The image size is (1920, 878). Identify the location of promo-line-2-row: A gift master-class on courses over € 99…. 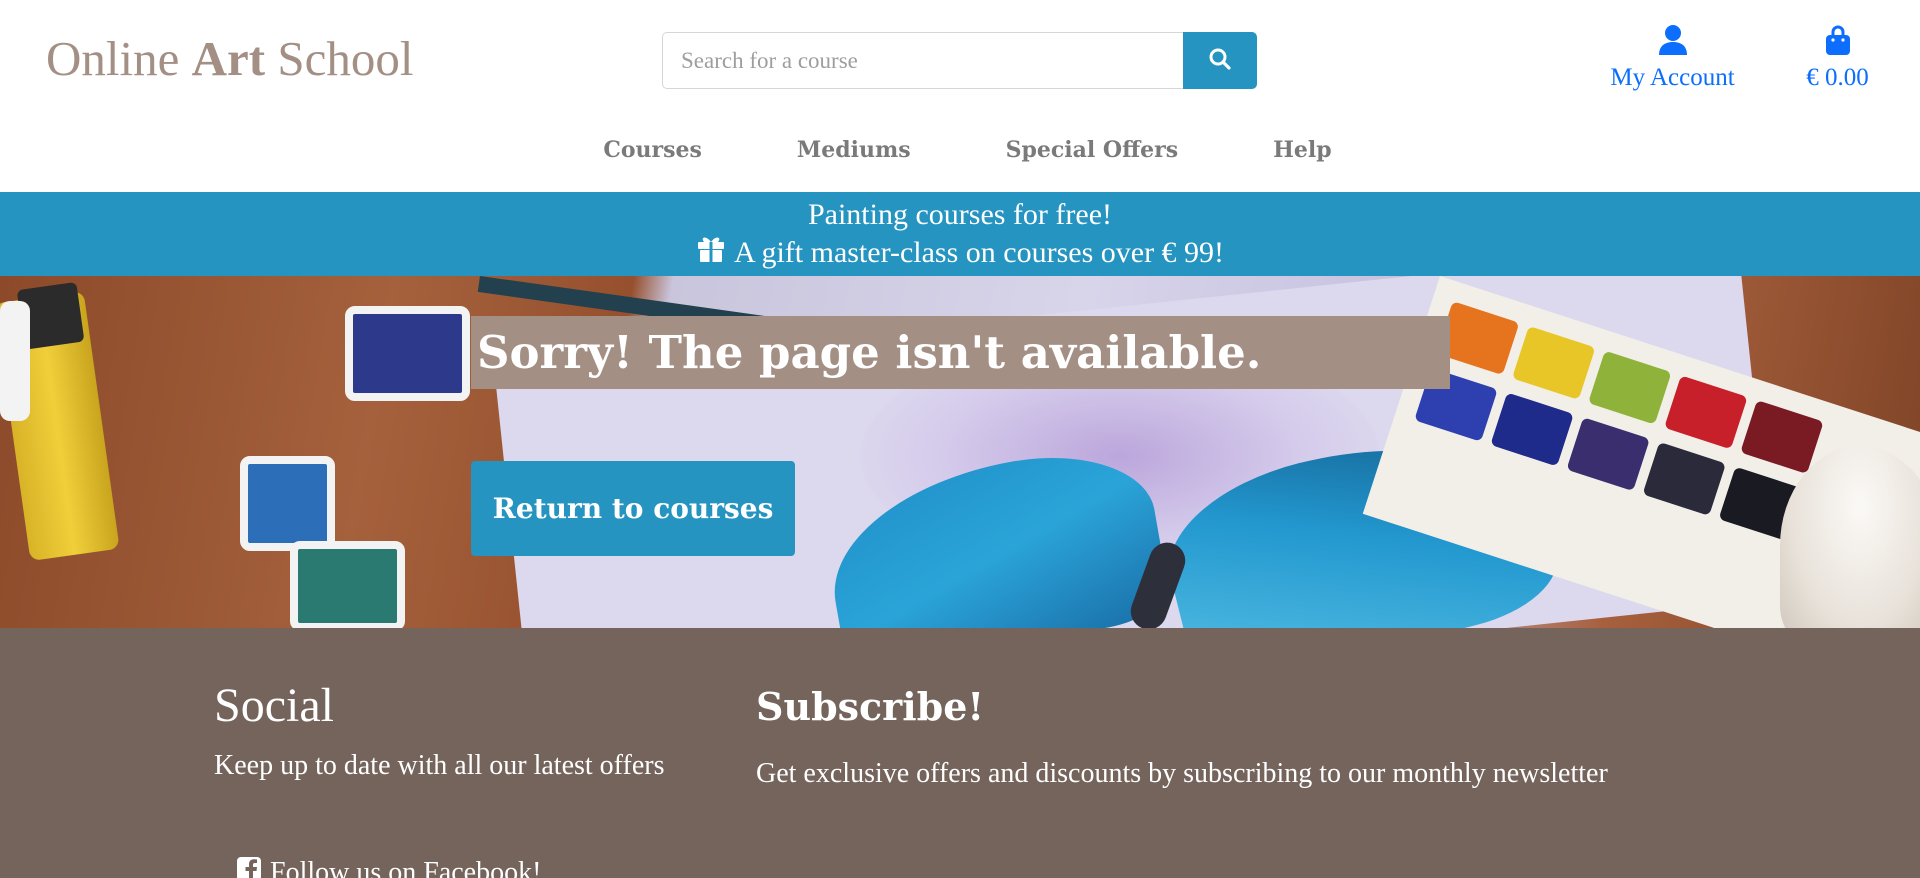
(960, 252).